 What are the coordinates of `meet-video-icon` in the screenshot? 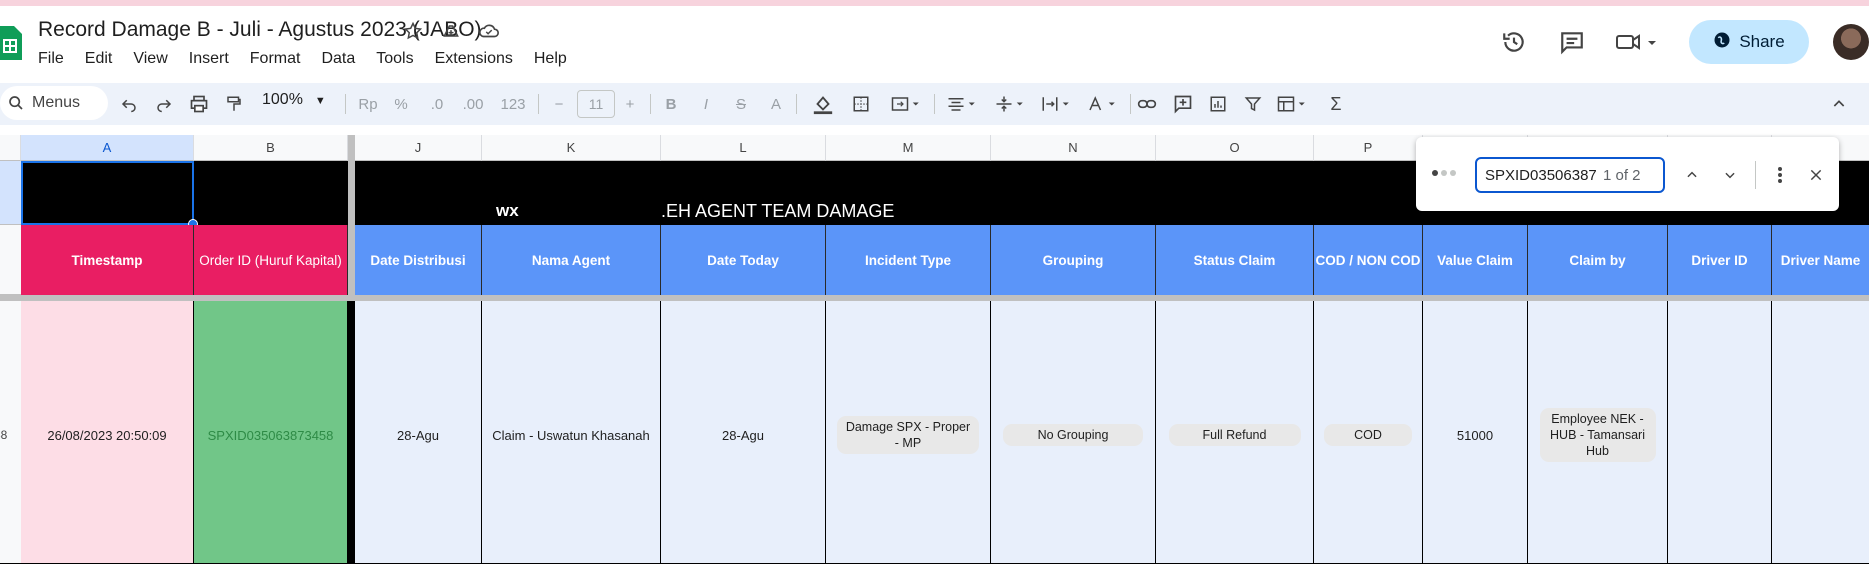 It's located at (1638, 42).